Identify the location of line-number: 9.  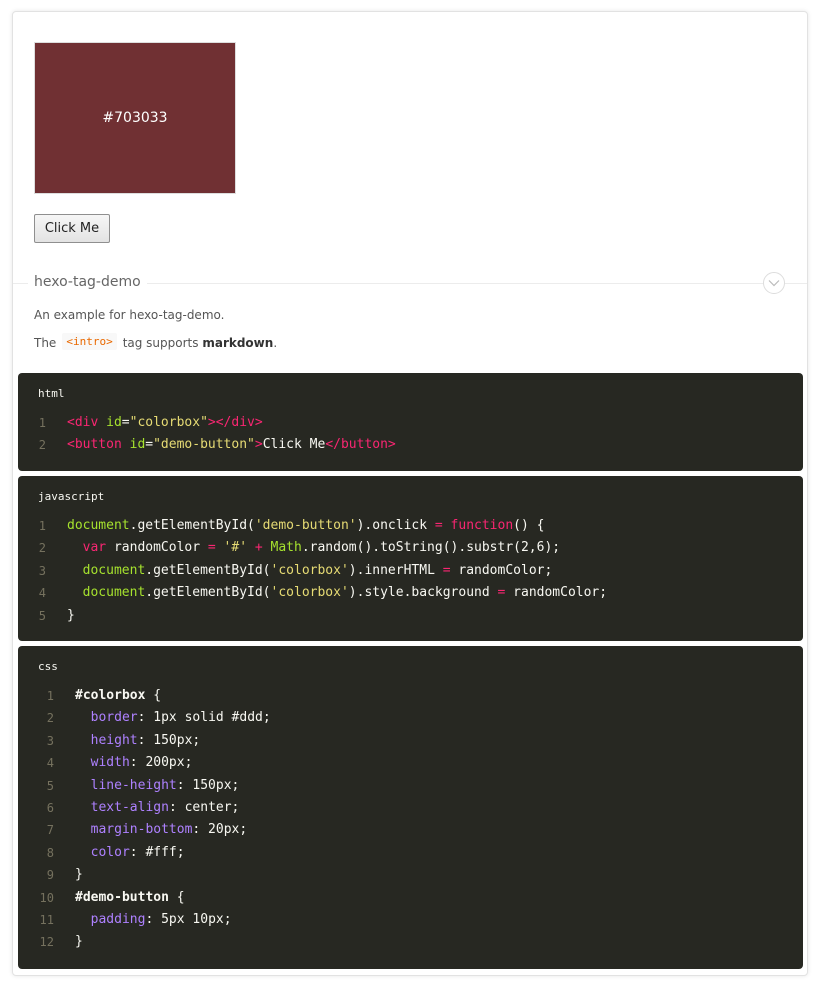
(50, 875).